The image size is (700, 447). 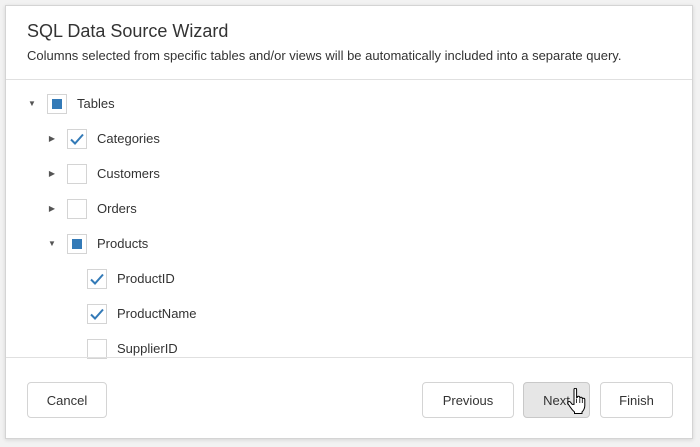 What do you see at coordinates (97, 349) in the screenshot?
I see `supplierid-checkbox` at bounding box center [97, 349].